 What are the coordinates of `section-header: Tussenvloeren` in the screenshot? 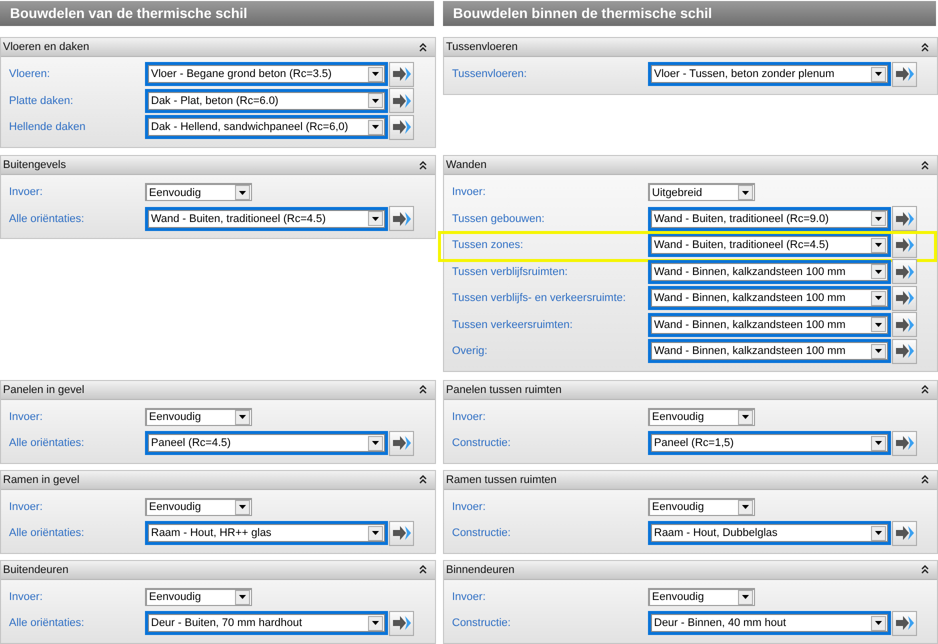 It's located at (690, 47).